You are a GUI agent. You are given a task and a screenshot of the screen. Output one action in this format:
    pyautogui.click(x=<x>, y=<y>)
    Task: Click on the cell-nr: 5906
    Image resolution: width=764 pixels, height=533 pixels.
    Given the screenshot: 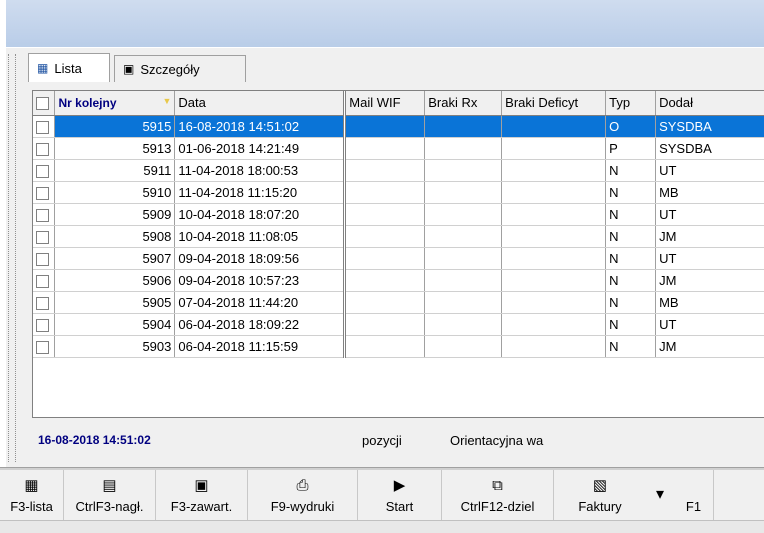 What is the action you would take?
    pyautogui.click(x=115, y=280)
    